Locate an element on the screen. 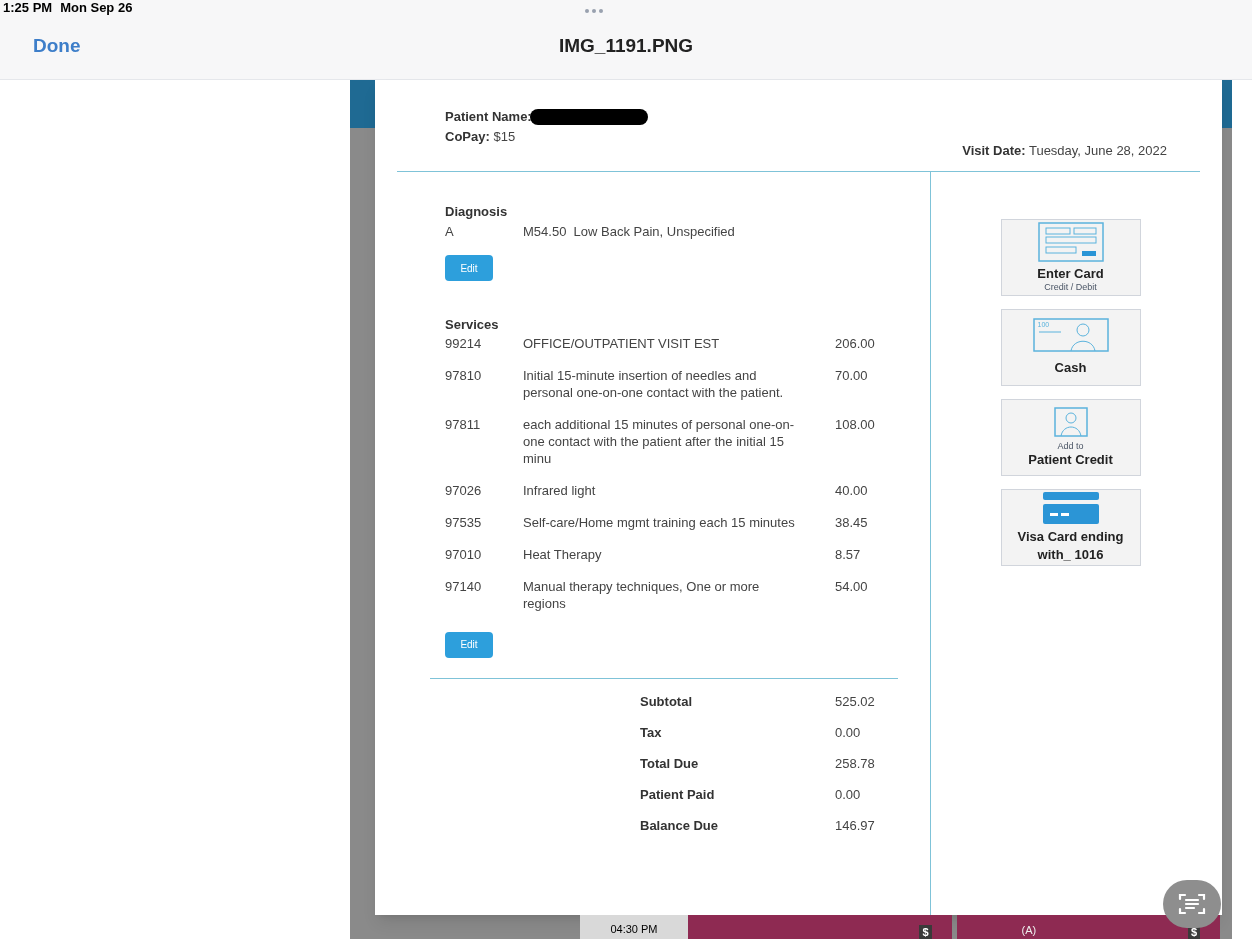 This screenshot has width=1252, height=939. payment-option: Visa Card ending with_ 1016 is located at coordinates (1070, 527).